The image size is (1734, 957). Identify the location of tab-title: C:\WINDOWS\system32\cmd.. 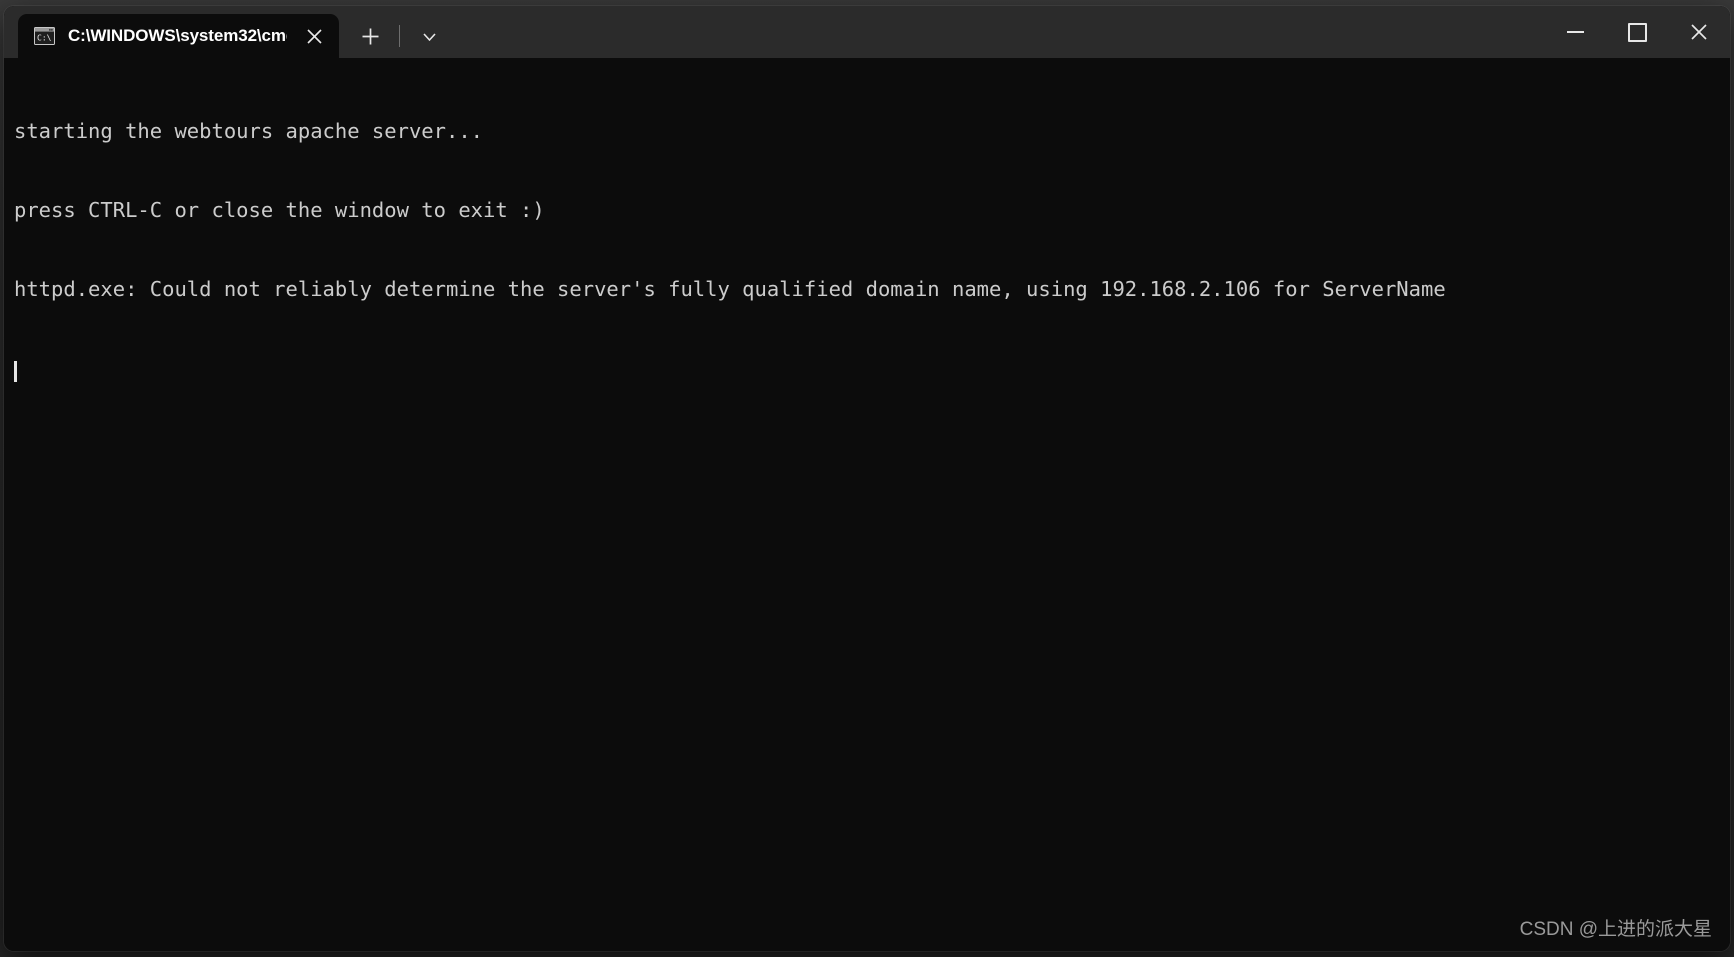
(177, 35).